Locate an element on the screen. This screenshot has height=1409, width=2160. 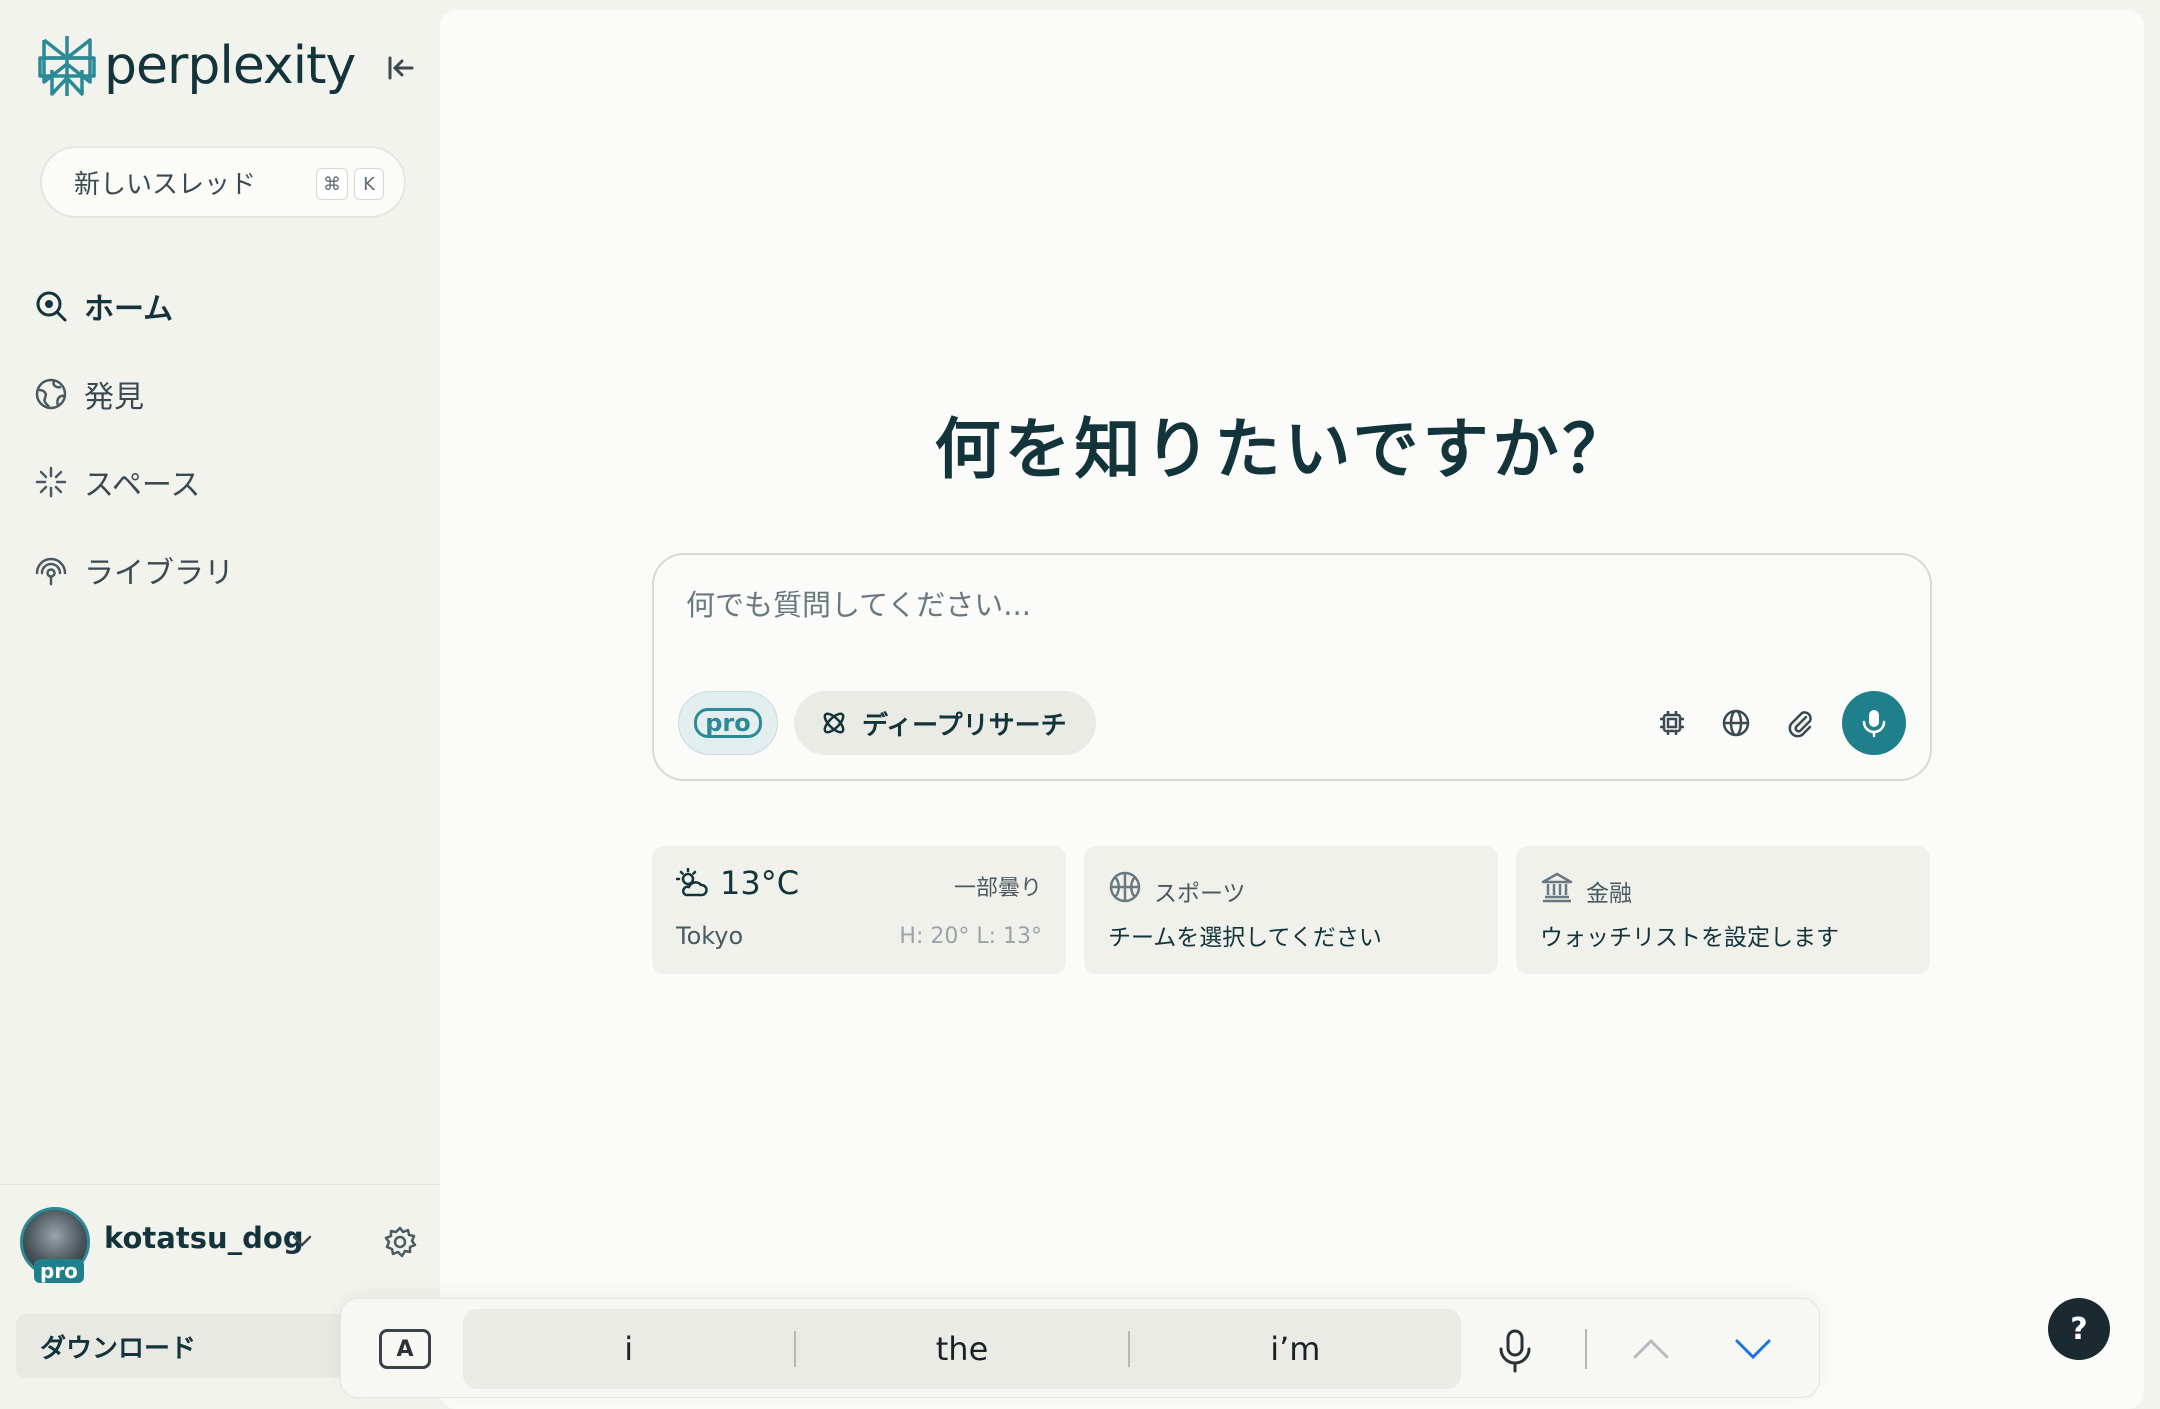
download-label: ダウンロード is located at coordinates (118, 1348).